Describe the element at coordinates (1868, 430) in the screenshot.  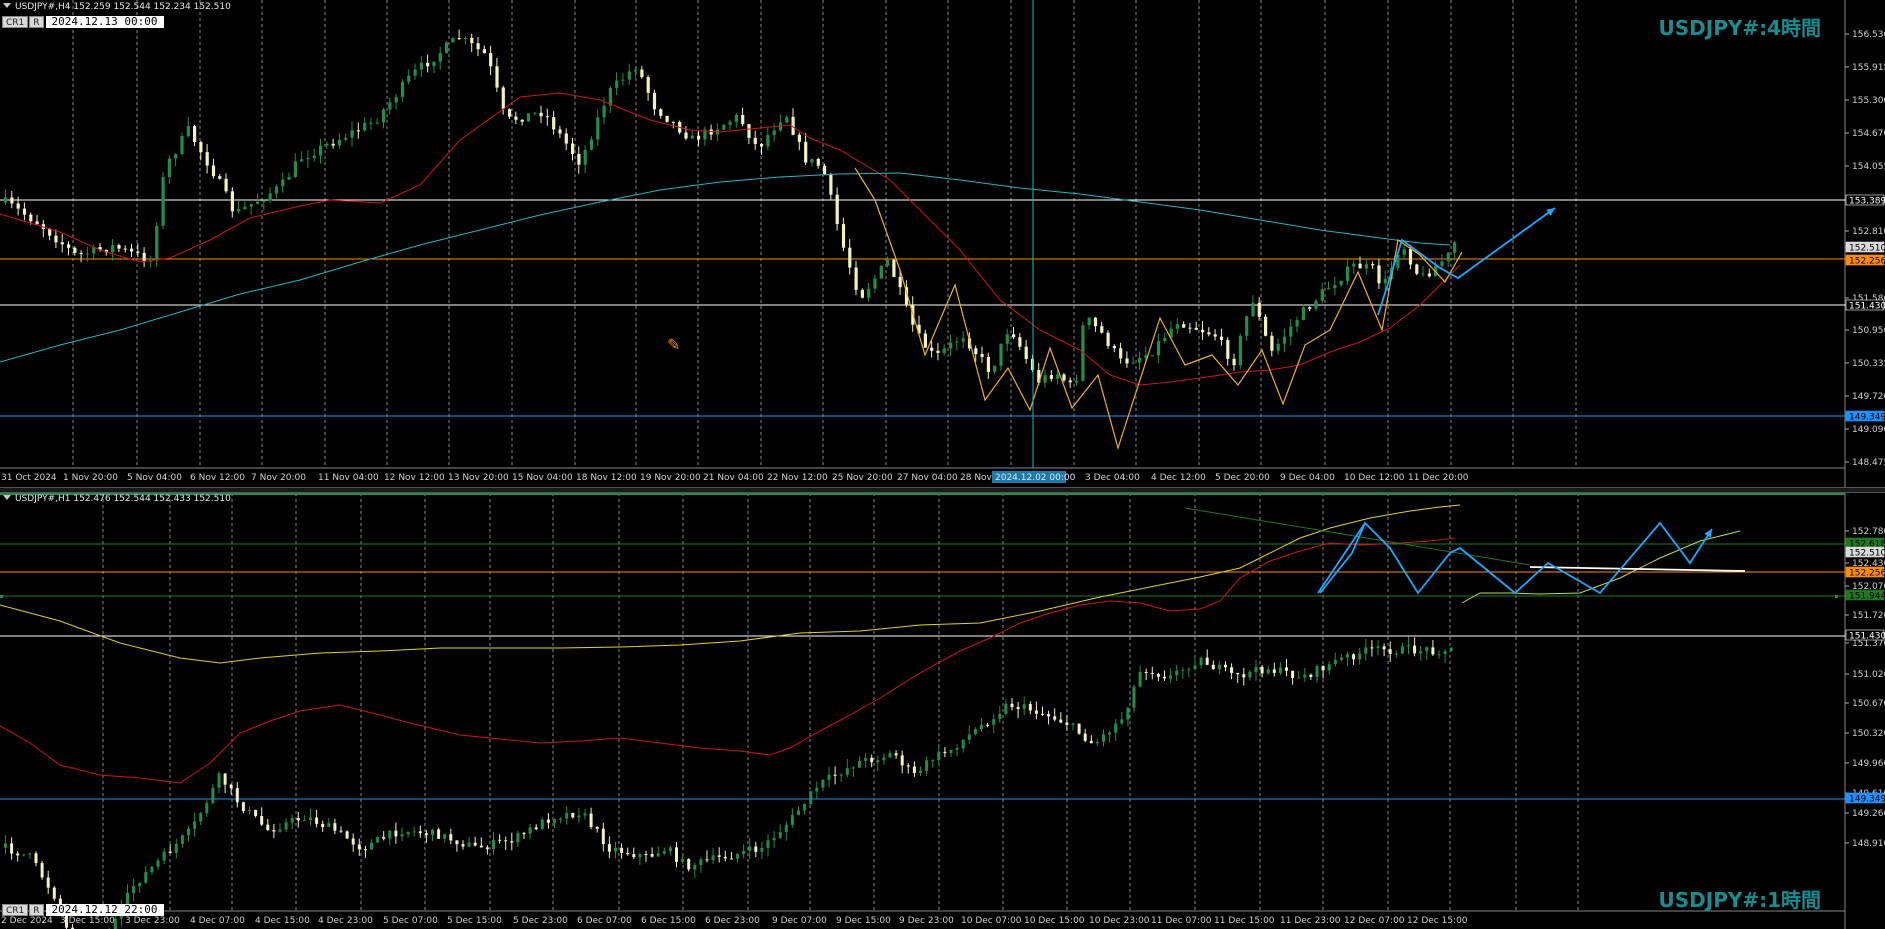
I see `price-tick-label: 149.090` at that location.